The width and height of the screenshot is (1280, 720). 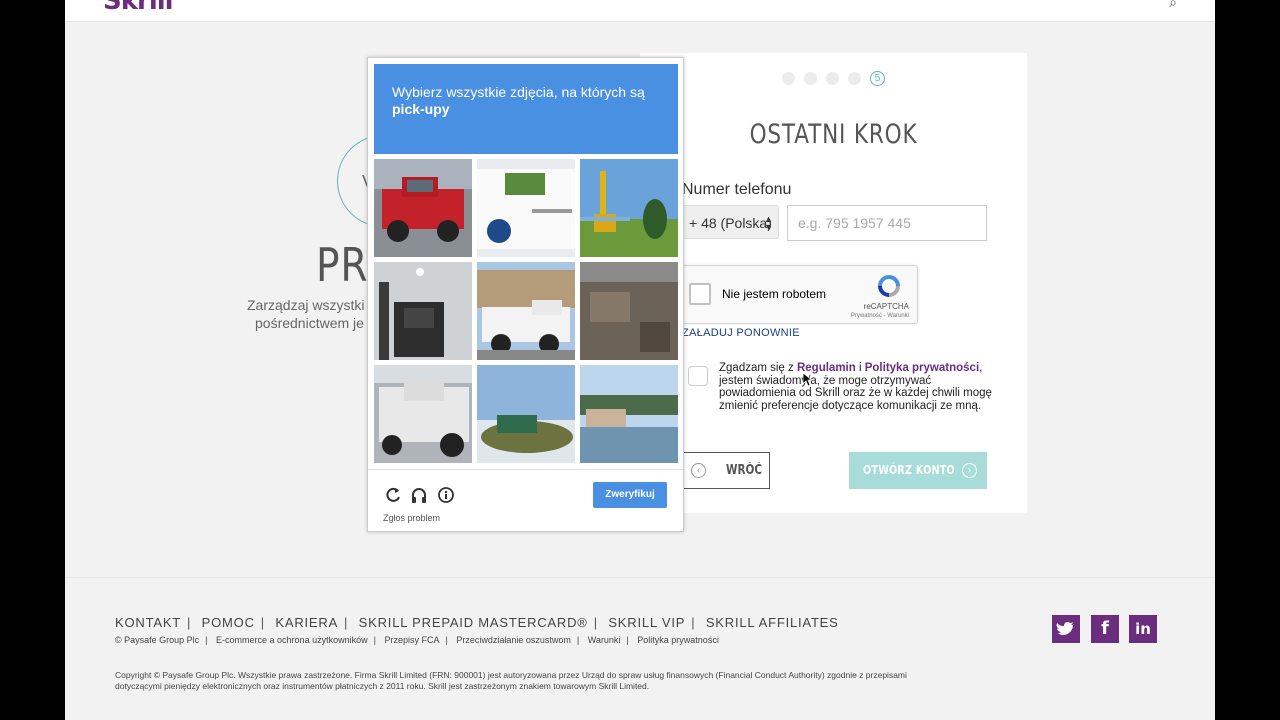 What do you see at coordinates (138, 8) in the screenshot?
I see `skrill-logo: Skrill` at bounding box center [138, 8].